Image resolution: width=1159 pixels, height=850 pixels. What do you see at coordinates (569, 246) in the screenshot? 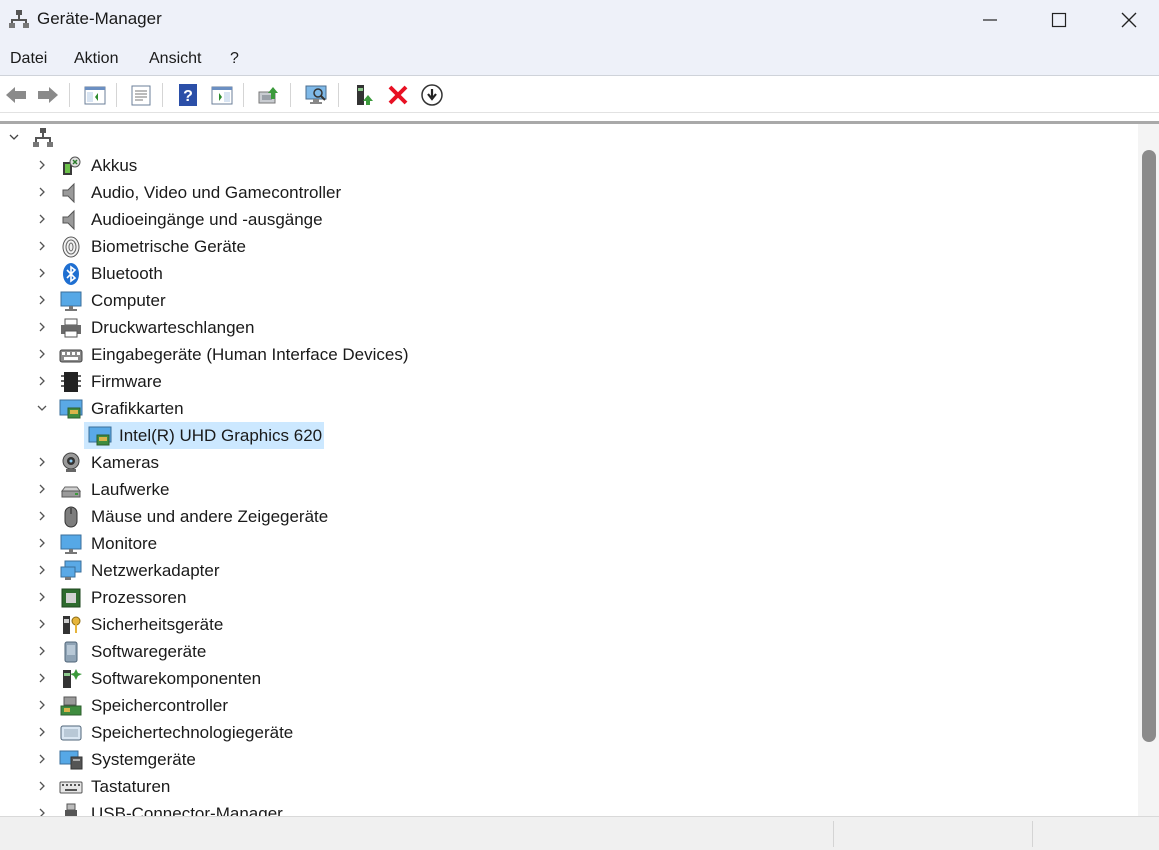
I see `tree-item: Biometrische Geräte` at bounding box center [569, 246].